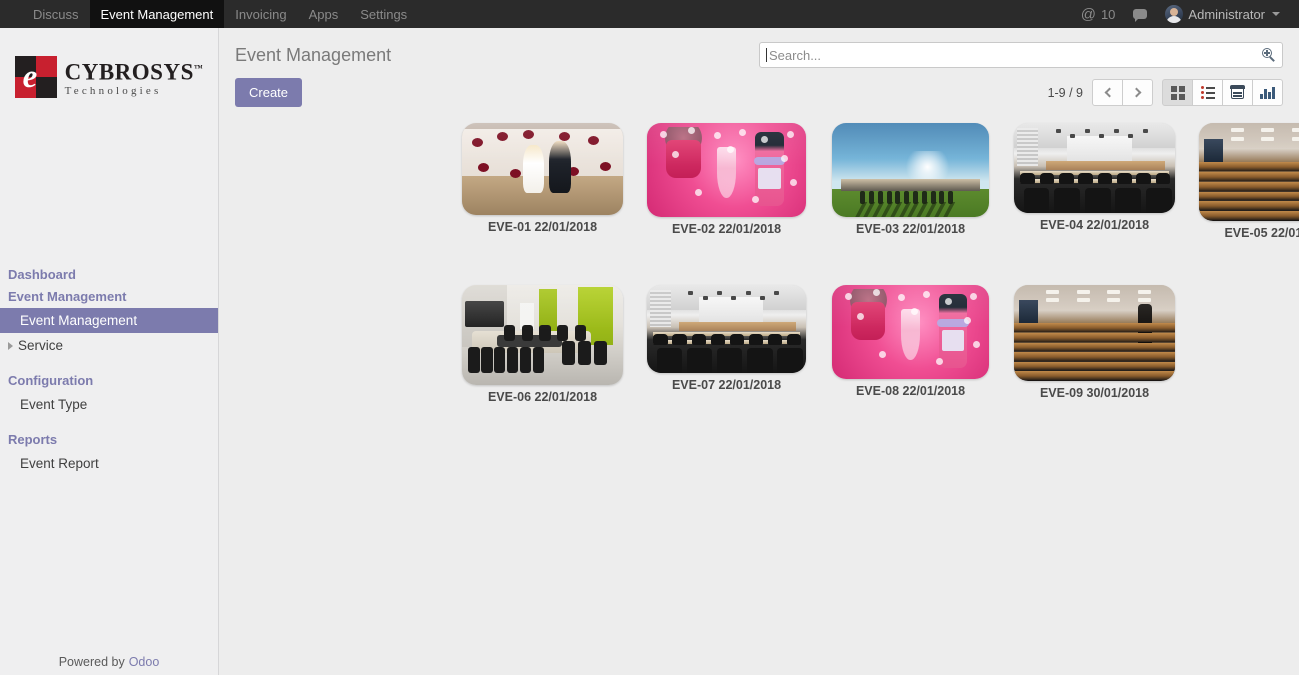 This screenshot has height=675, width=1299. What do you see at coordinates (313, 55) in the screenshot?
I see `page-title: Event Management` at bounding box center [313, 55].